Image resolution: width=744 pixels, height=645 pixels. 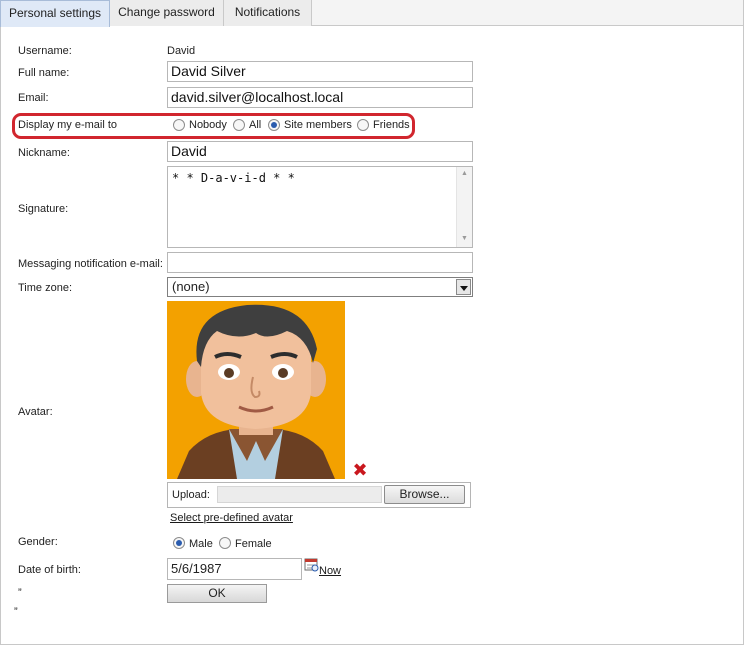 I want to click on radio-site-members-label: Site members, so click(x=318, y=125).